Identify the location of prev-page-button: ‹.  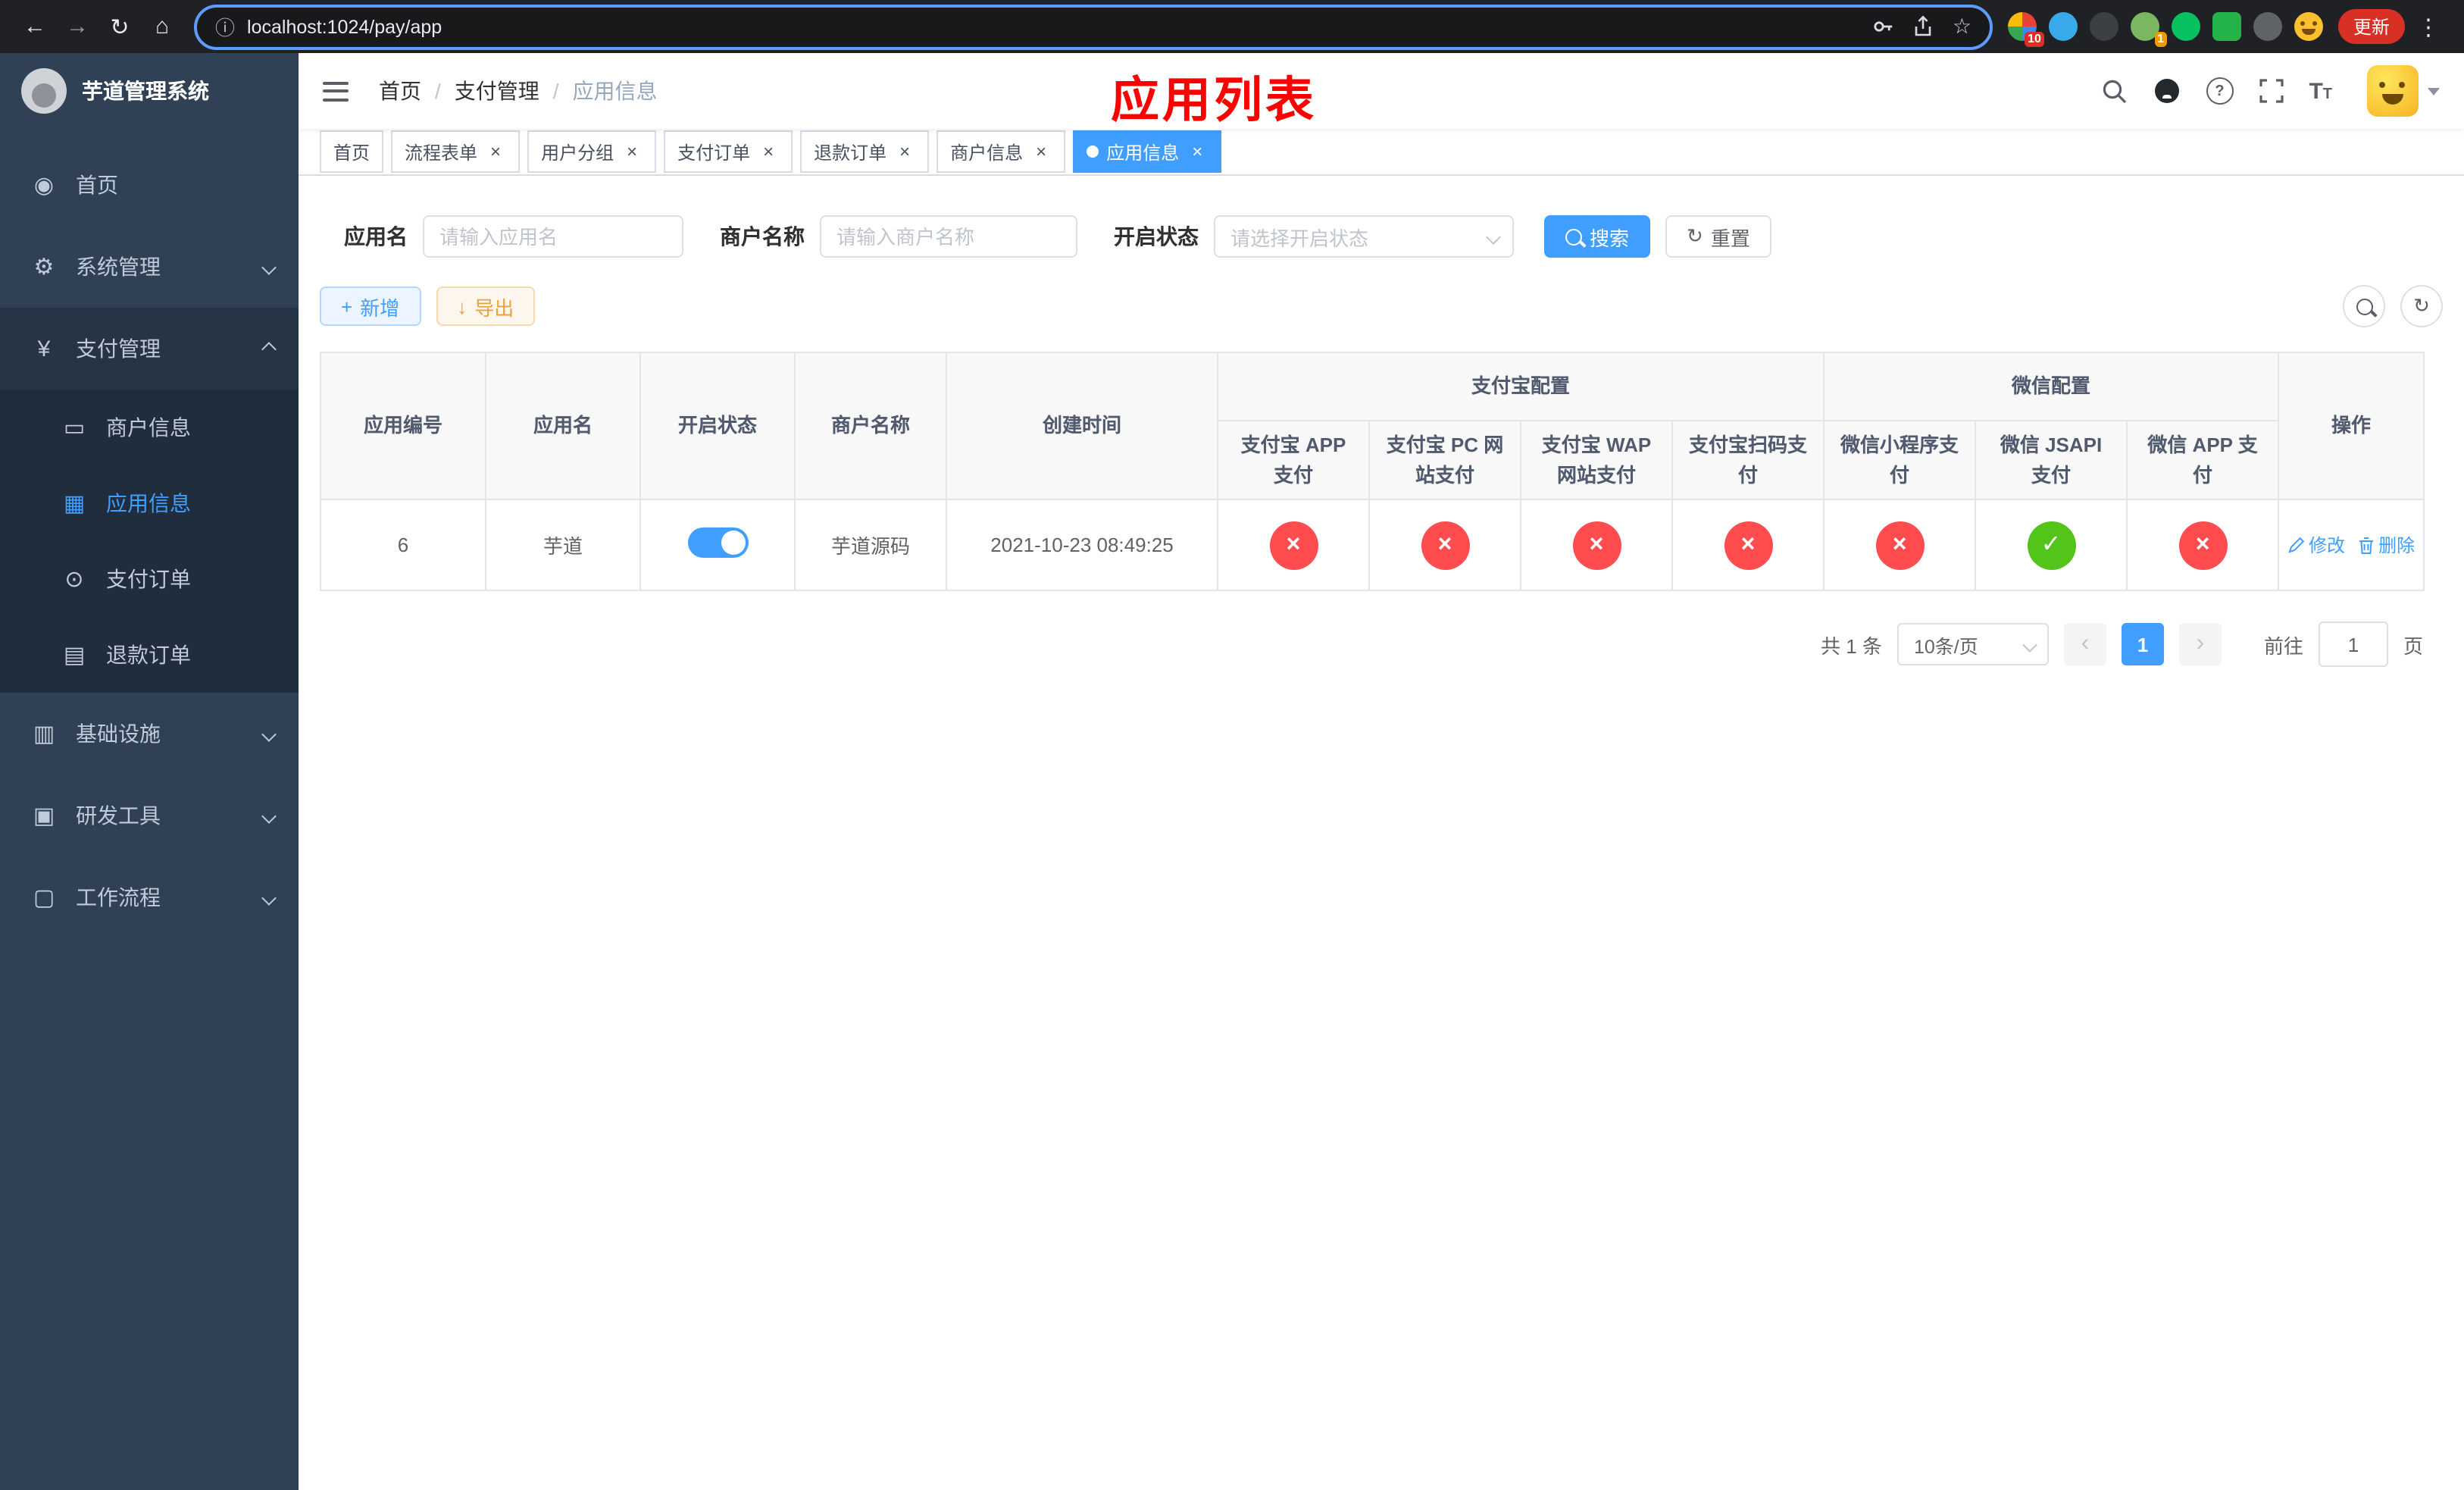
(2084, 644).